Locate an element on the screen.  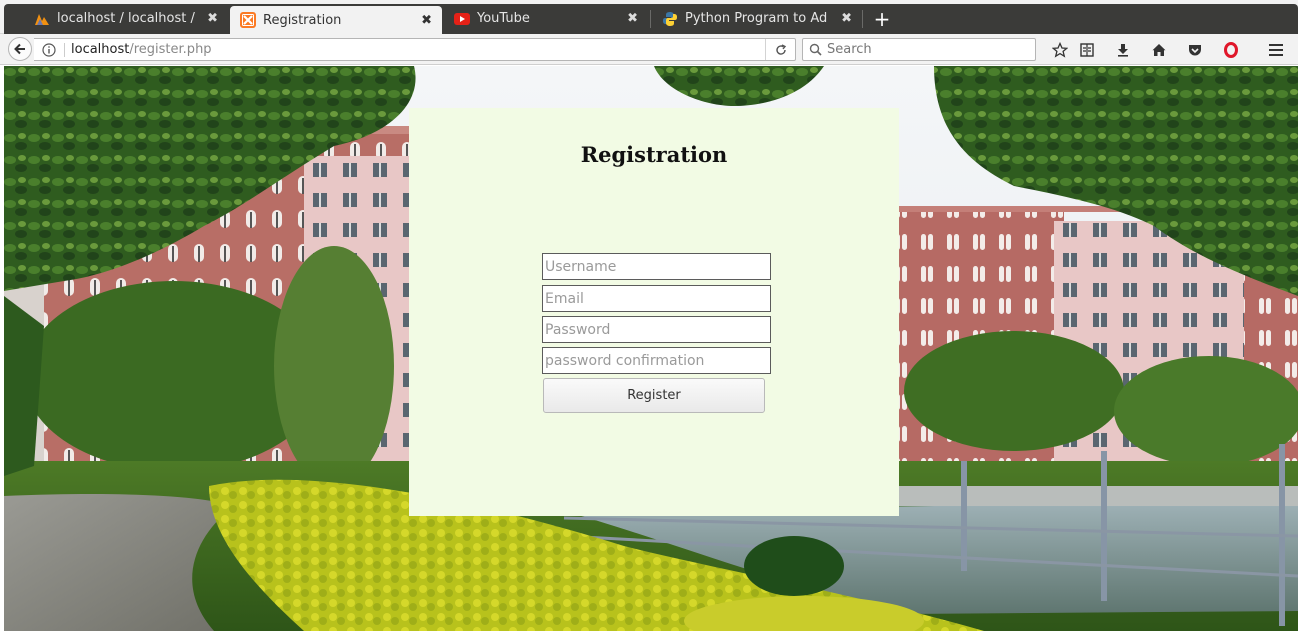
tab-title: YouTube is located at coordinates (503, 18).